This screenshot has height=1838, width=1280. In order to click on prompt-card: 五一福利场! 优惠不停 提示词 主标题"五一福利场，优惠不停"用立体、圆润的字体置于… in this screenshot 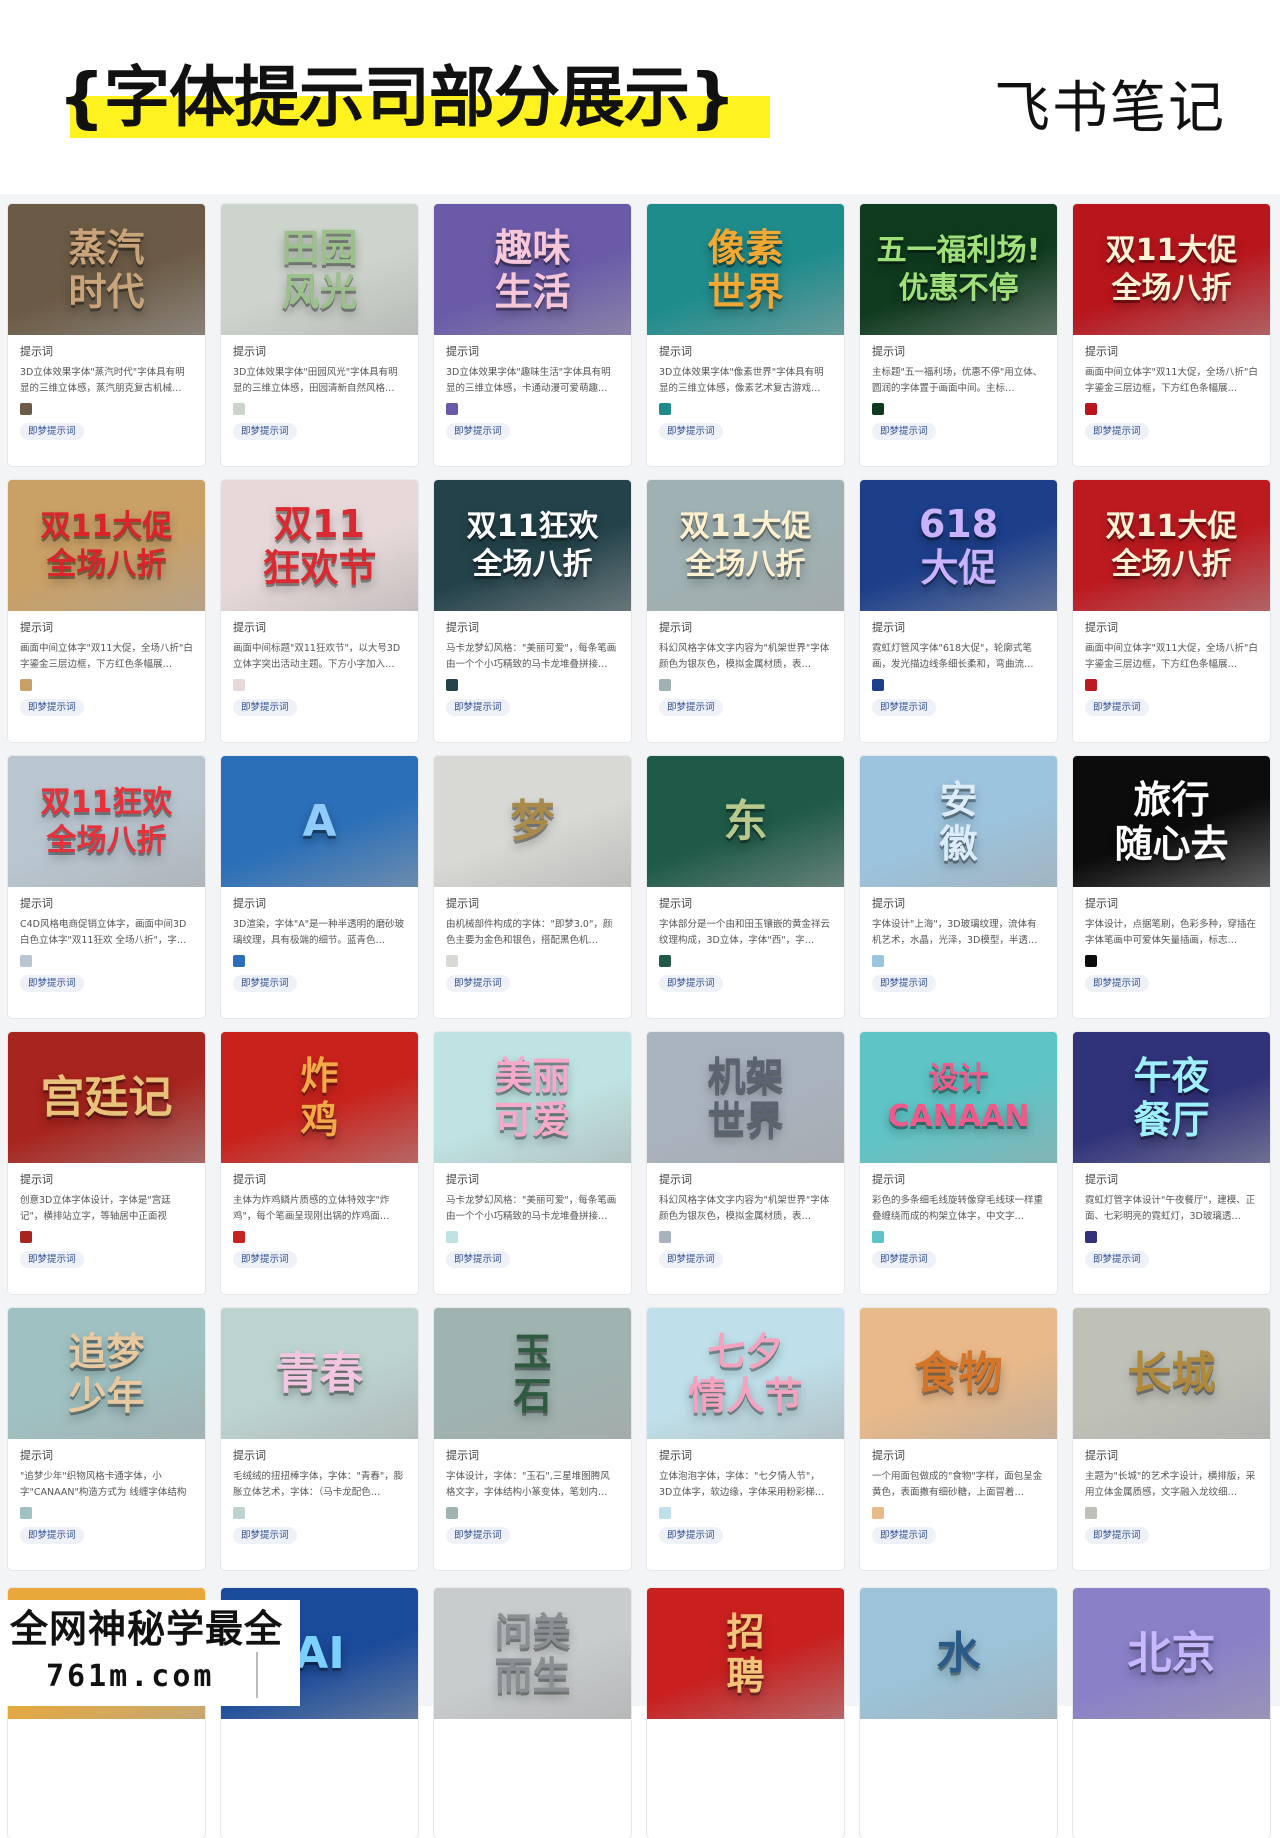, I will do `click(958, 335)`.